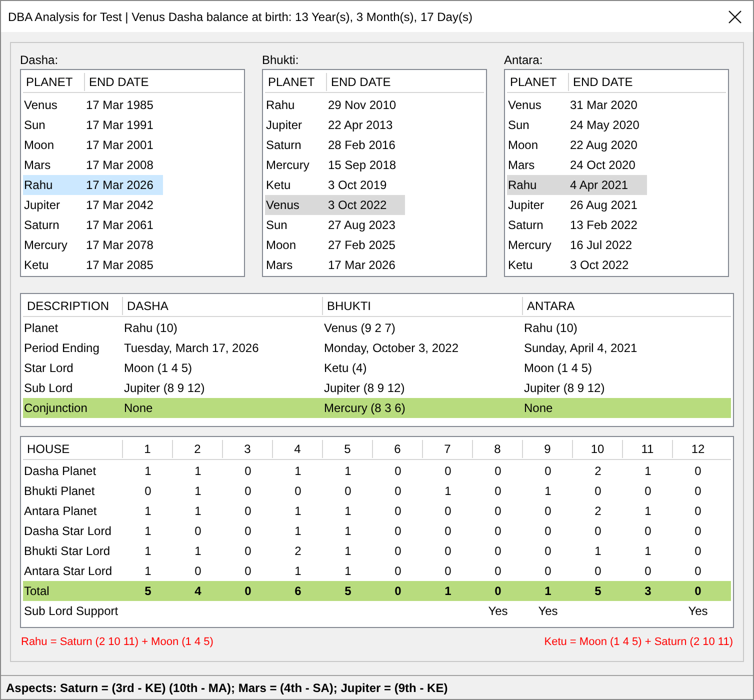  What do you see at coordinates (335, 185) in the screenshot?
I see `list-row: Ketu 3 Oct 2019` at bounding box center [335, 185].